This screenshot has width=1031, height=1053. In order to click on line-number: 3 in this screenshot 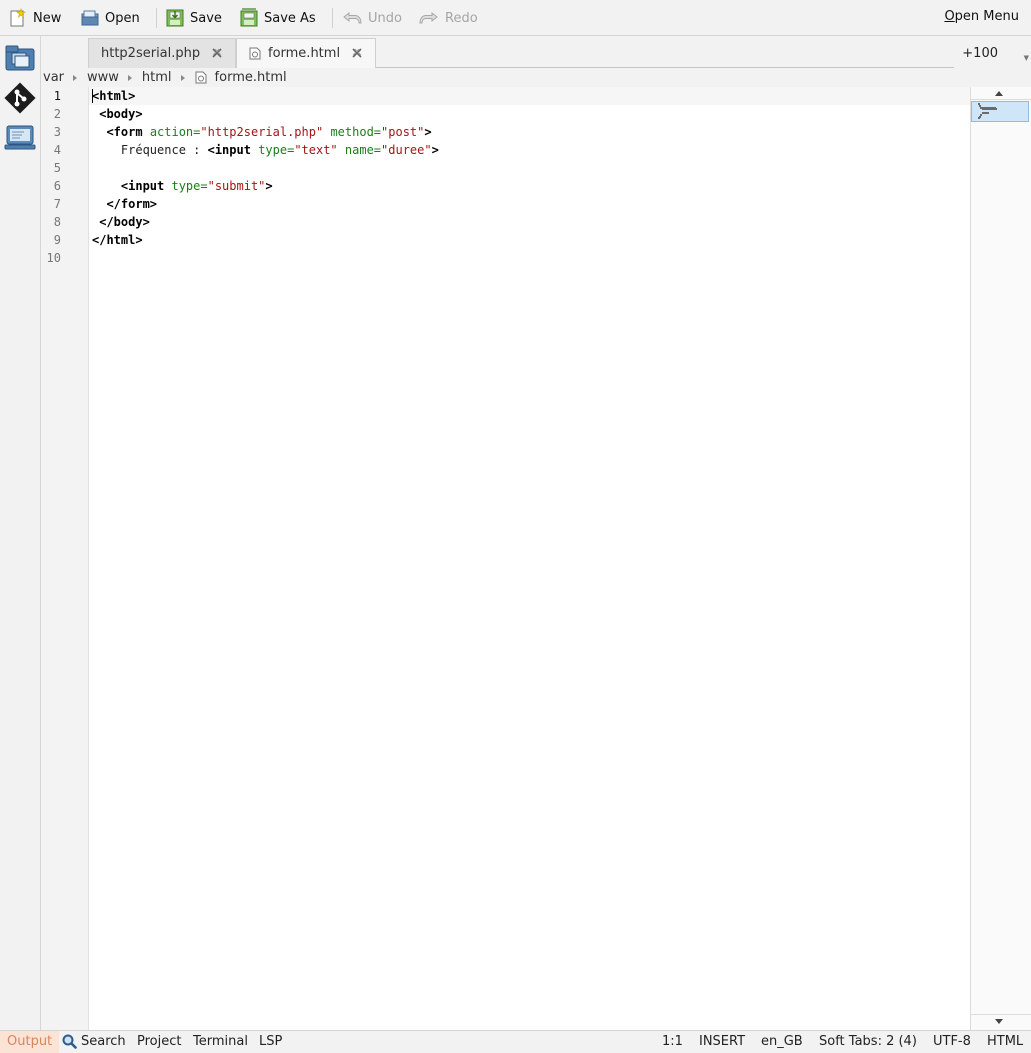, I will do `click(57, 132)`.